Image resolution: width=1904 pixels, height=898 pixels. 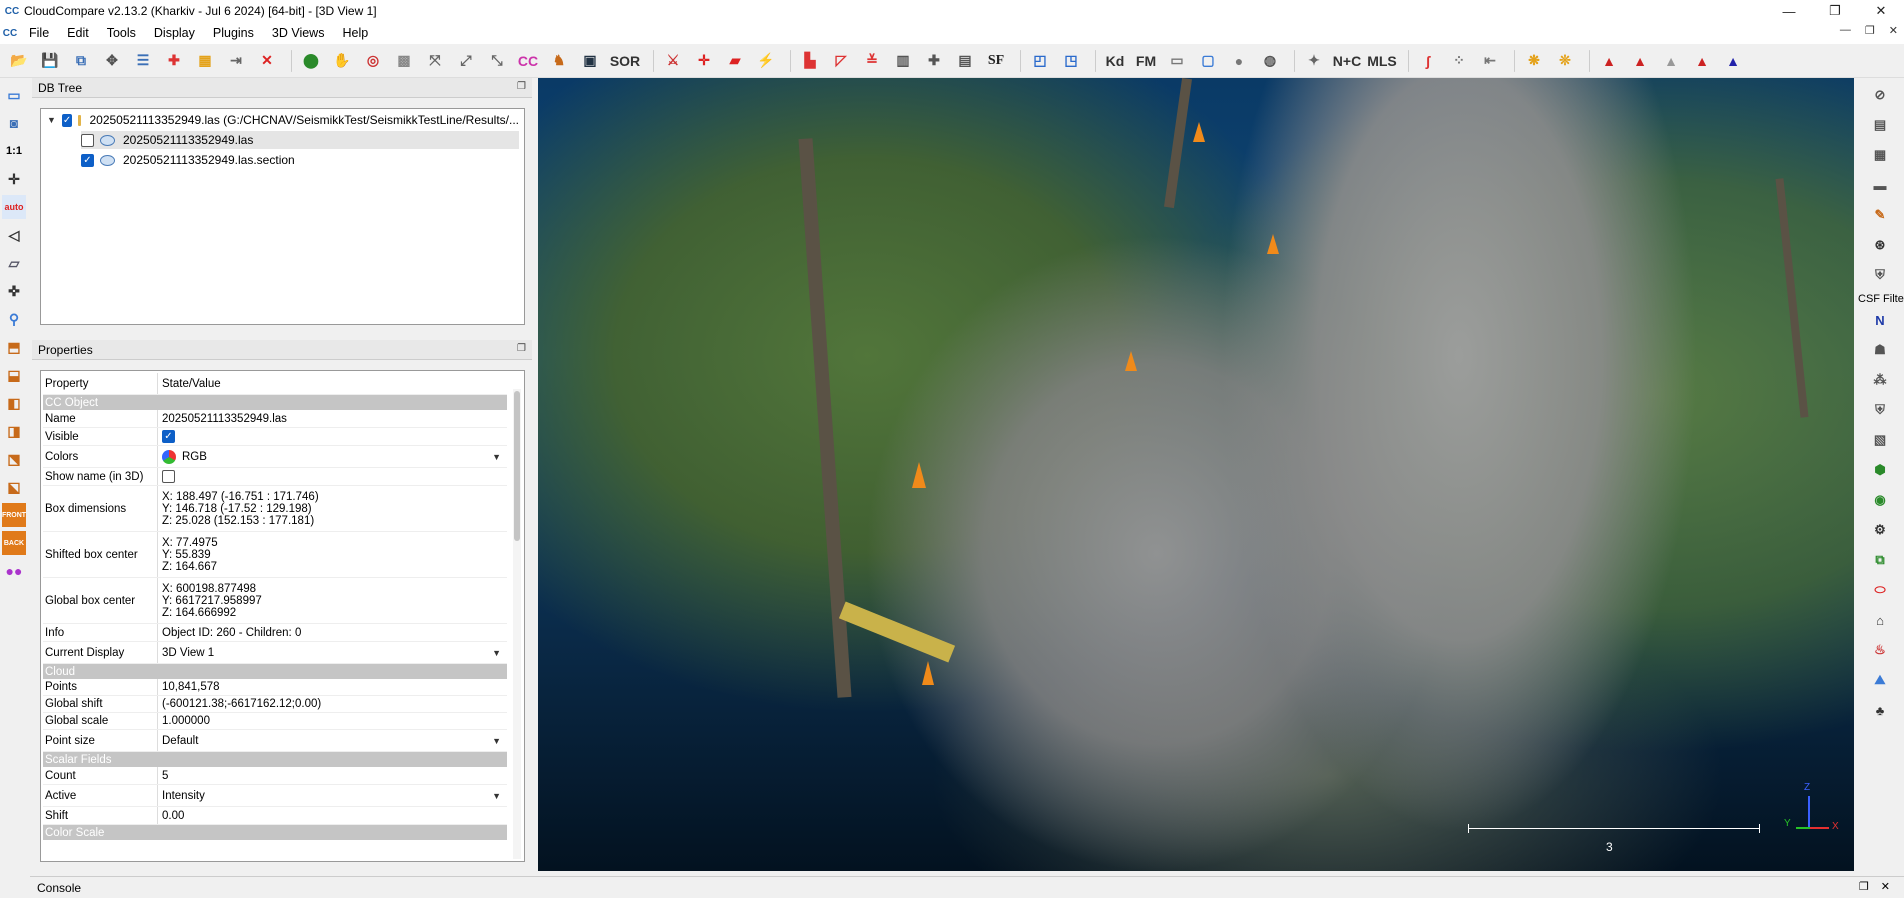 I want to click on noise-icon: ▩, so click(x=404, y=61).